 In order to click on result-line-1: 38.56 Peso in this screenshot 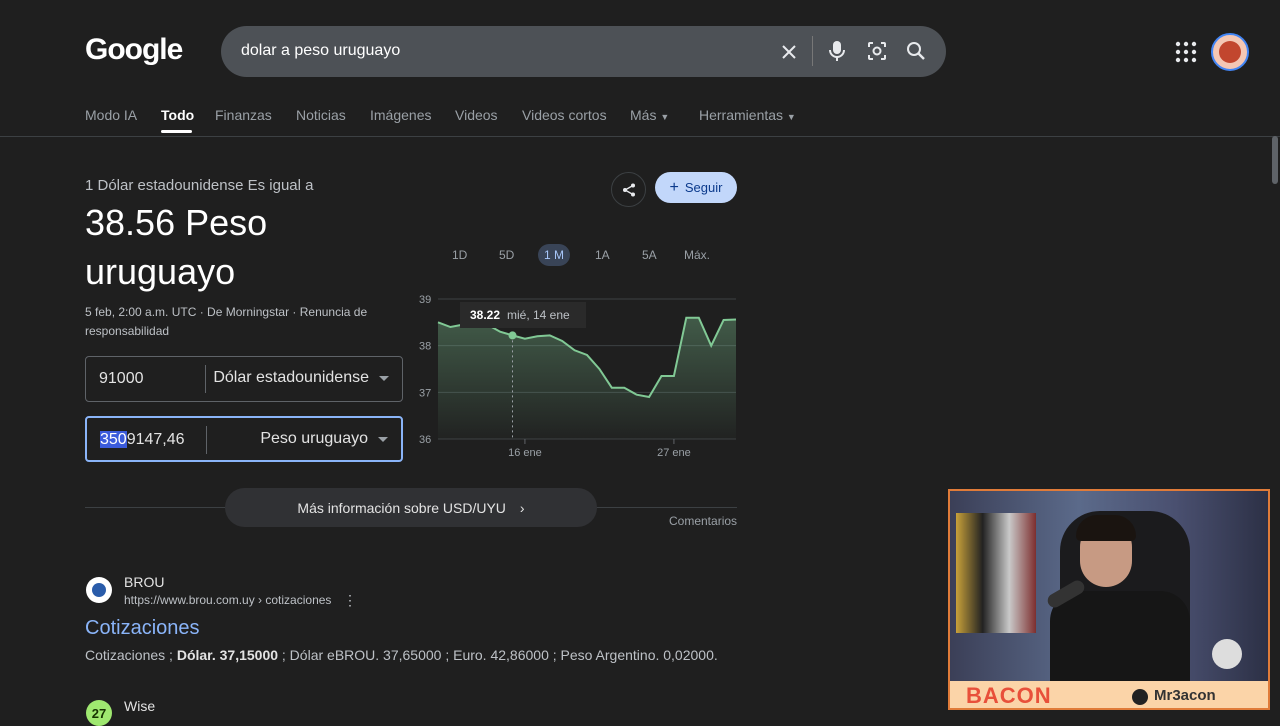, I will do `click(176, 222)`.